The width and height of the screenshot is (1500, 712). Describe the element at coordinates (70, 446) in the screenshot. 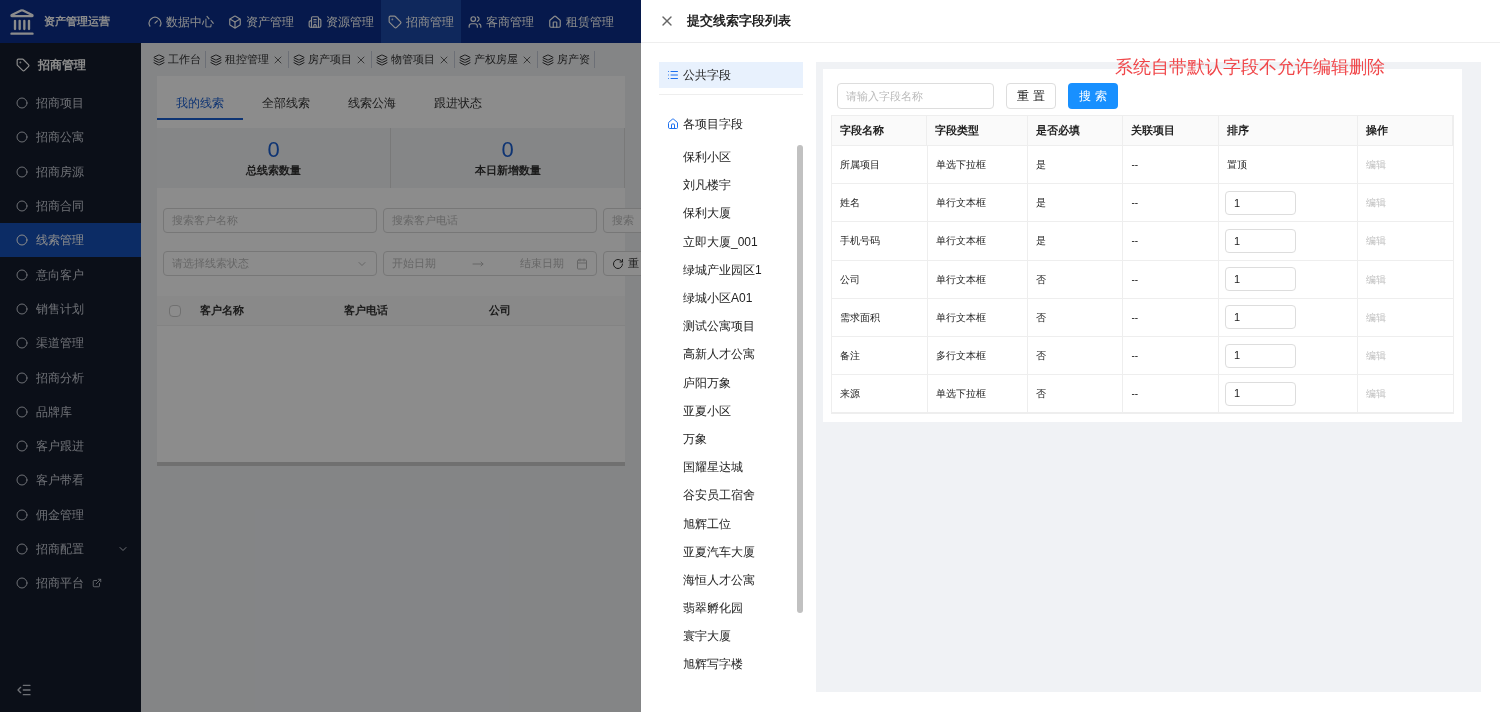

I see `sidebar-item: 客户跟进` at that location.